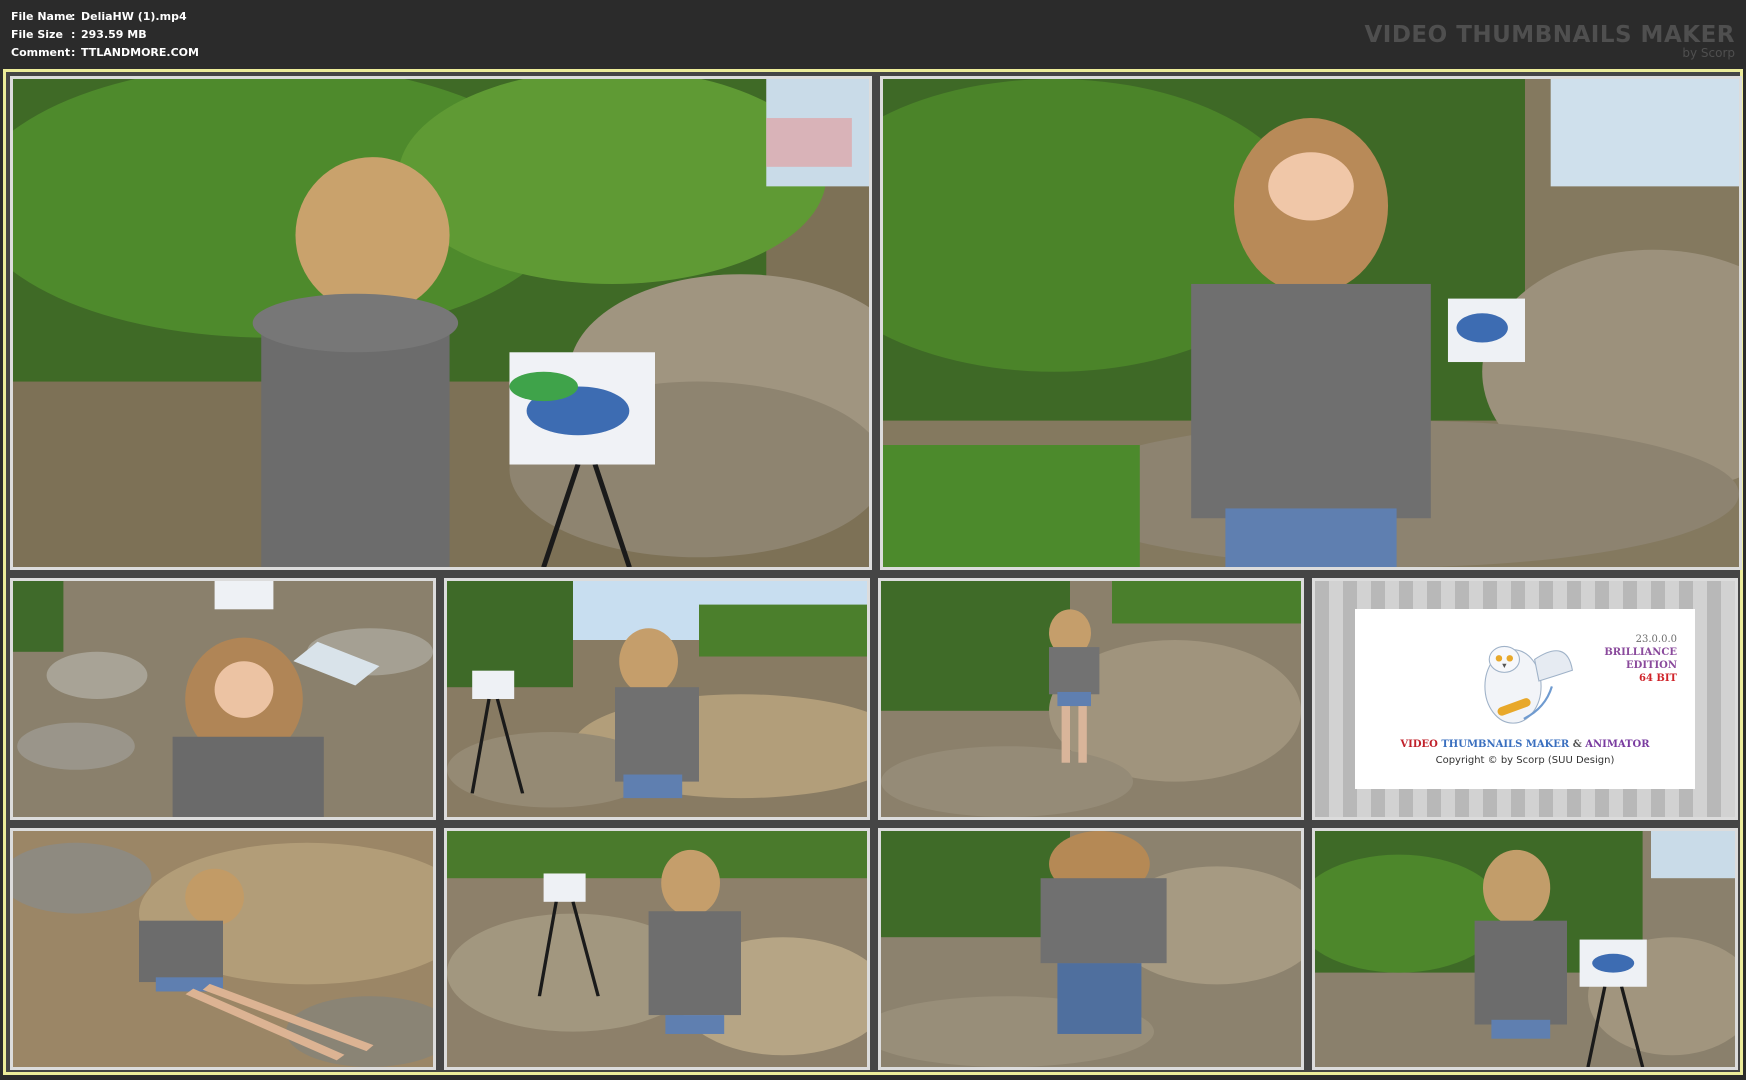 This screenshot has width=1746, height=1080. I want to click on brand-logo: VIDEO THUMBNAILS MAKER by Scorp, so click(1549, 40).